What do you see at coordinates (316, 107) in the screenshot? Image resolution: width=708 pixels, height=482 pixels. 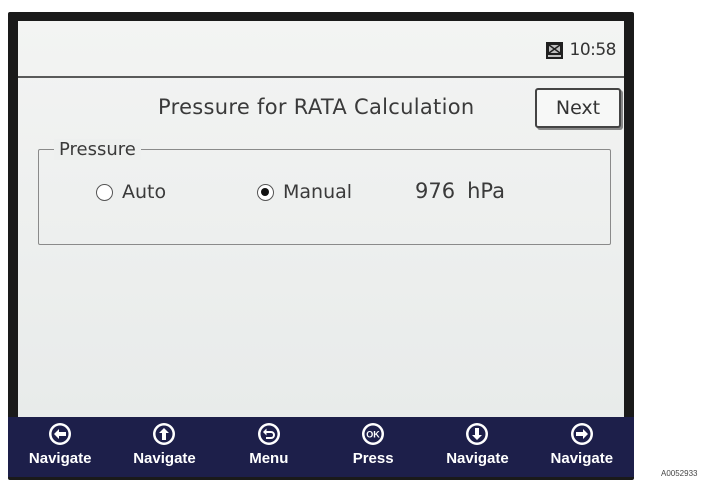 I see `page-title: Pressure for RATA Calculation` at bounding box center [316, 107].